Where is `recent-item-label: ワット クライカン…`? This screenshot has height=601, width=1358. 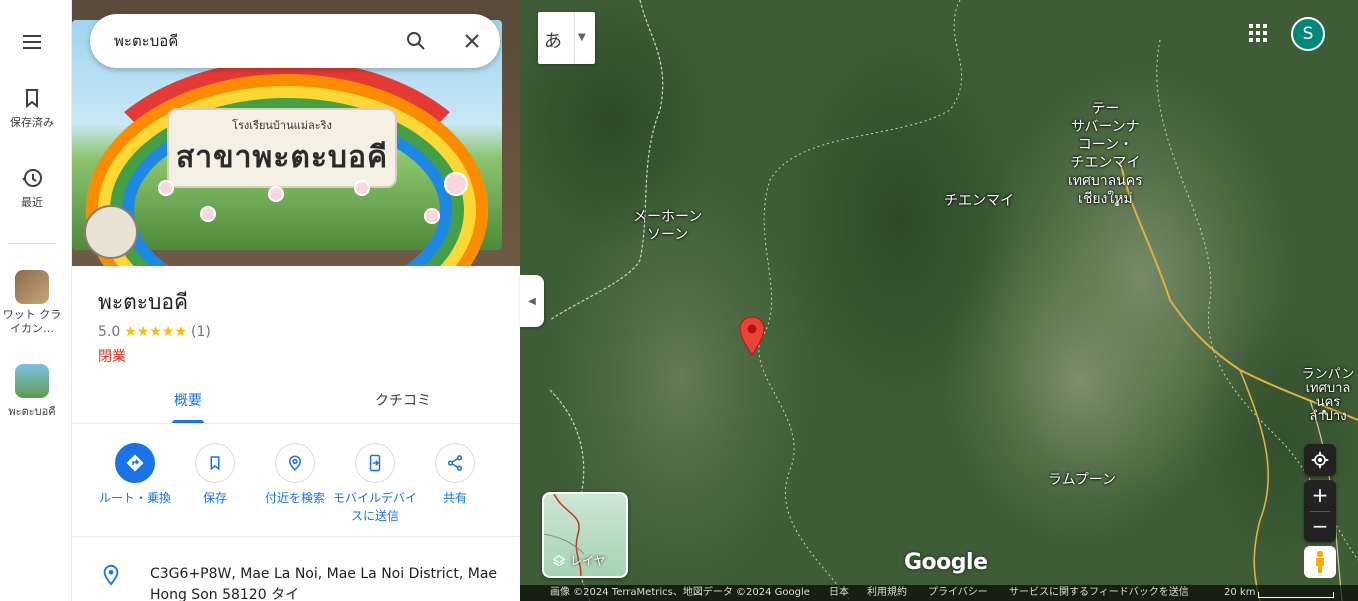
recent-item-label: ワット クライカン… is located at coordinates (32, 321).